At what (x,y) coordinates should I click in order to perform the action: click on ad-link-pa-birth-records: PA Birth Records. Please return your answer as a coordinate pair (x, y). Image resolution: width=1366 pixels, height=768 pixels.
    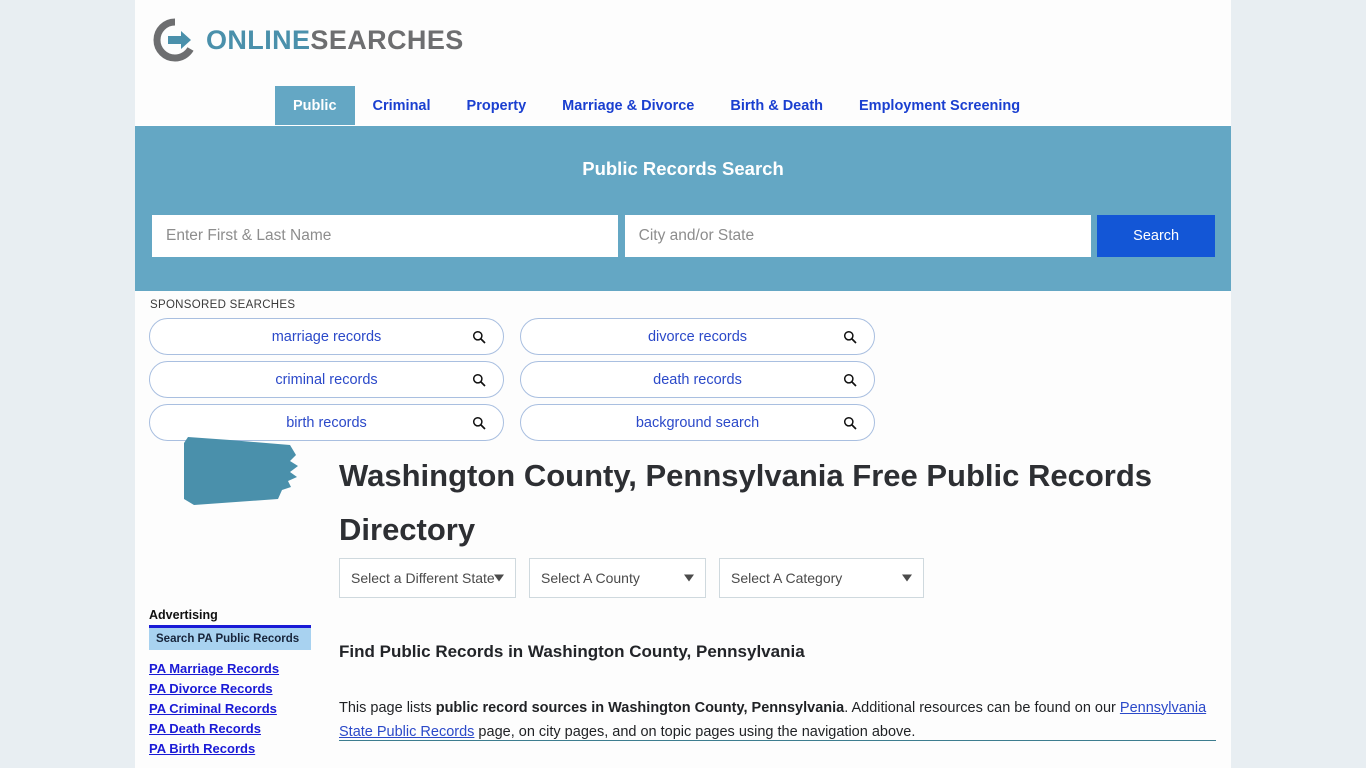
    Looking at the image, I should click on (230, 749).